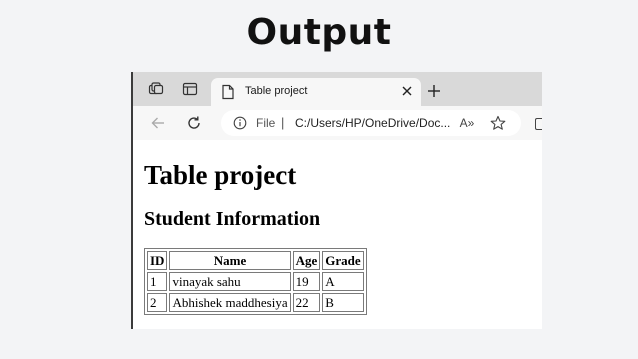  What do you see at coordinates (240, 123) in the screenshot?
I see `info-icon` at bounding box center [240, 123].